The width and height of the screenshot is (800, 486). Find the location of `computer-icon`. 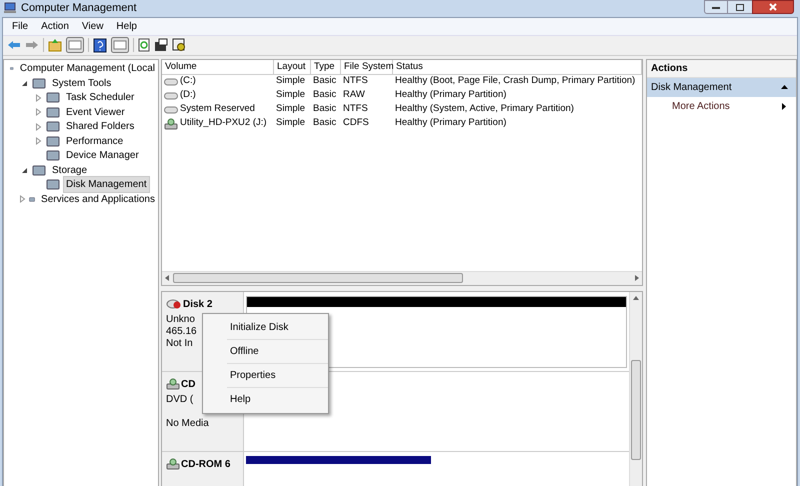

computer-icon is located at coordinates (10, 8).